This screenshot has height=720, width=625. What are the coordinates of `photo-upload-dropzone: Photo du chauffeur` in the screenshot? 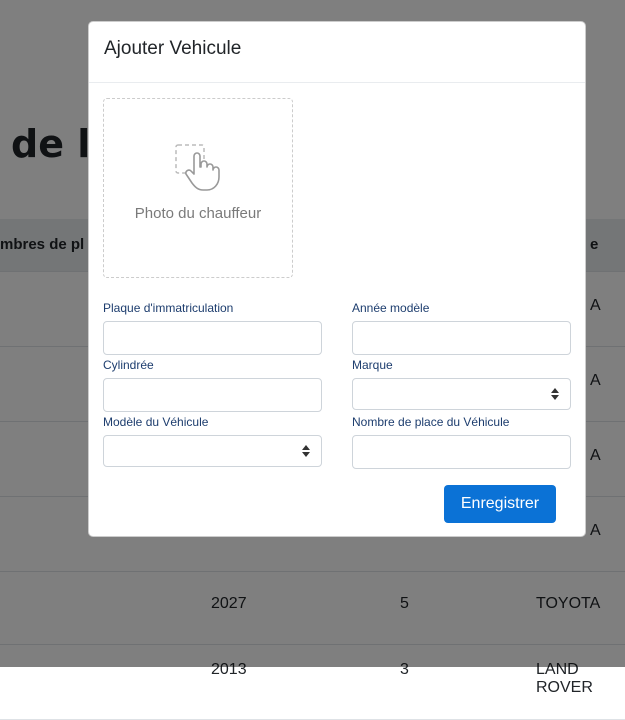 It's located at (198, 188).